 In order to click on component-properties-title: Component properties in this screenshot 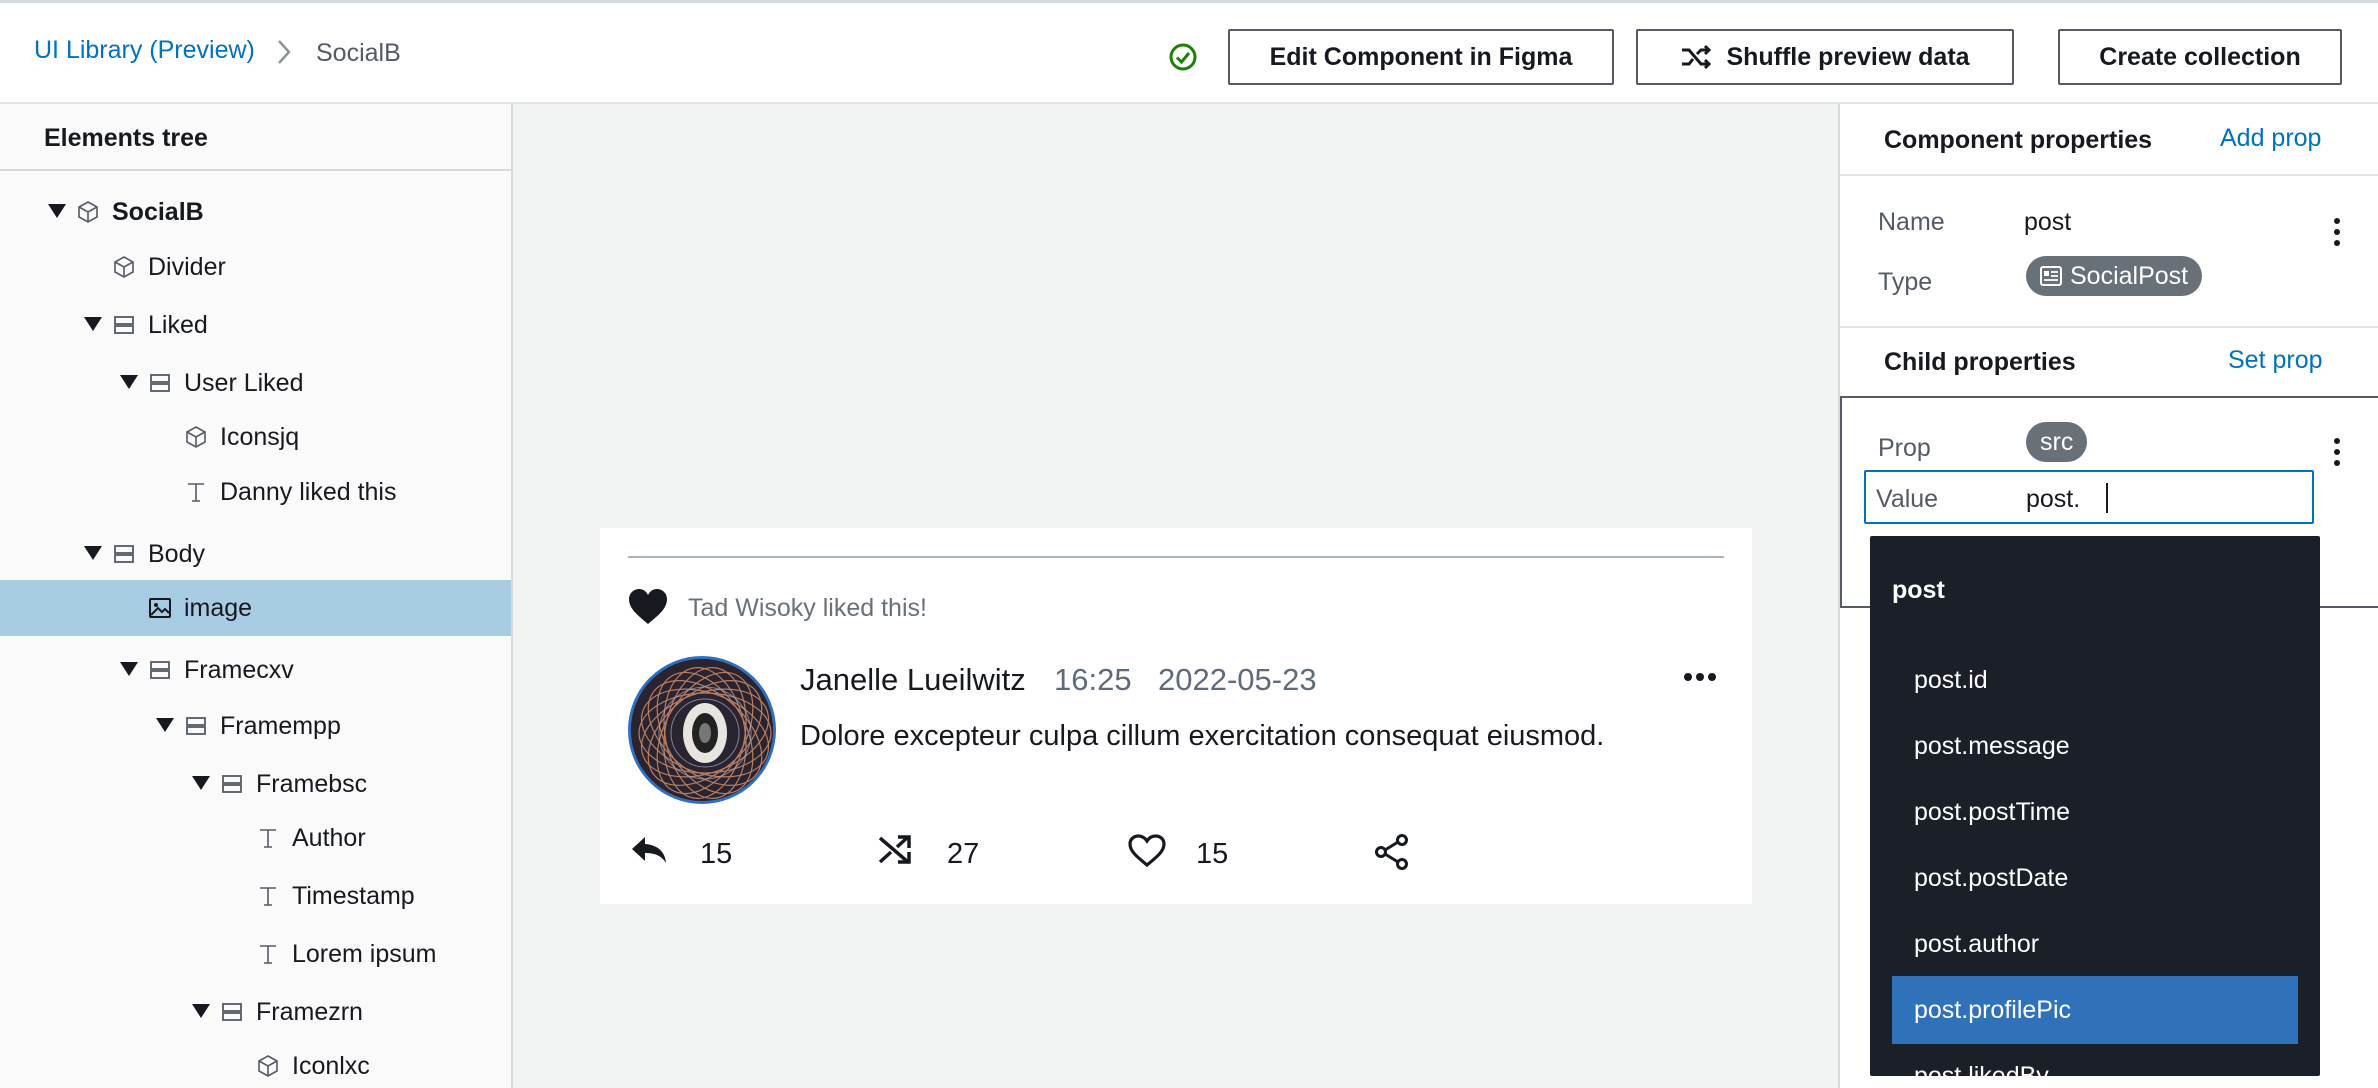, I will do `click(2018, 140)`.